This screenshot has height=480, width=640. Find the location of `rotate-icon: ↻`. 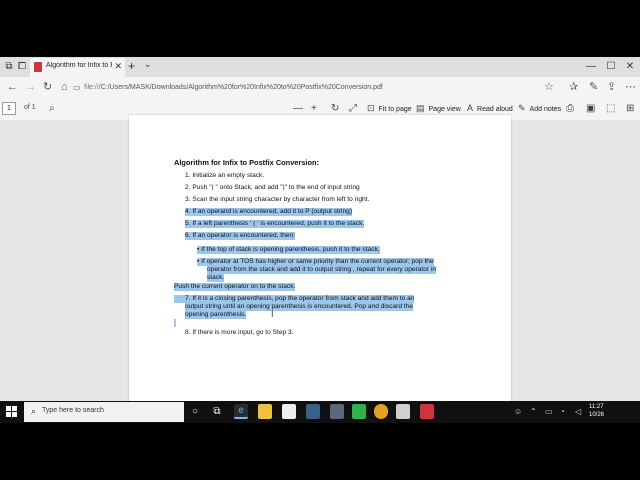

rotate-icon: ↻ is located at coordinates (335, 108).